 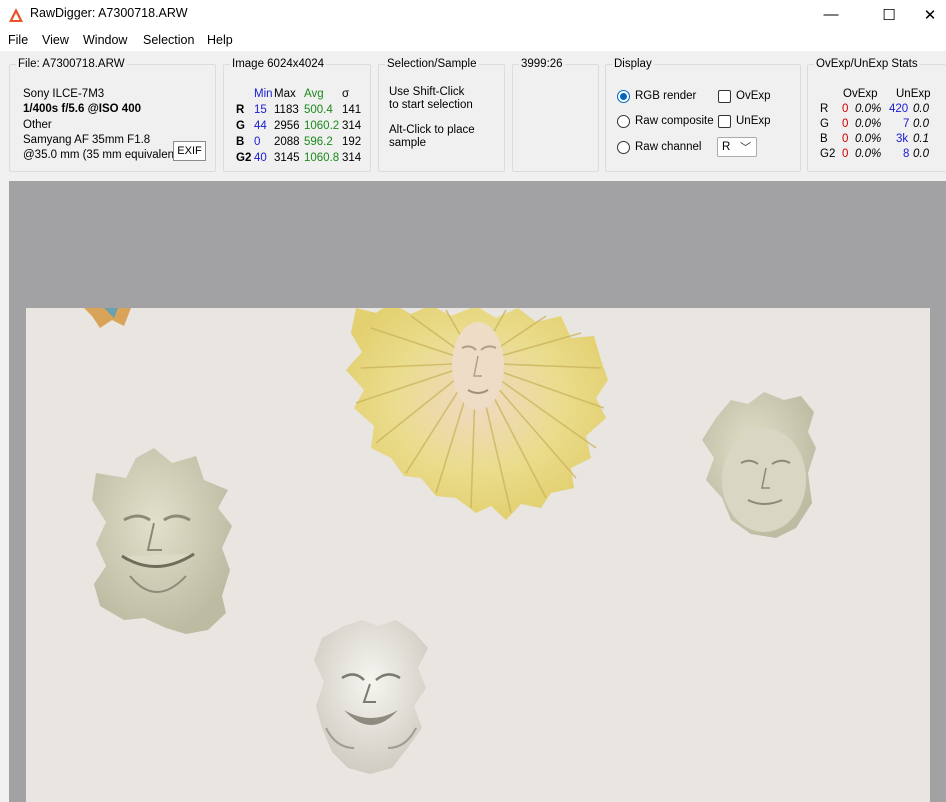 I want to click on window-title: RawDigger: A7300718.ARW, so click(x=109, y=13).